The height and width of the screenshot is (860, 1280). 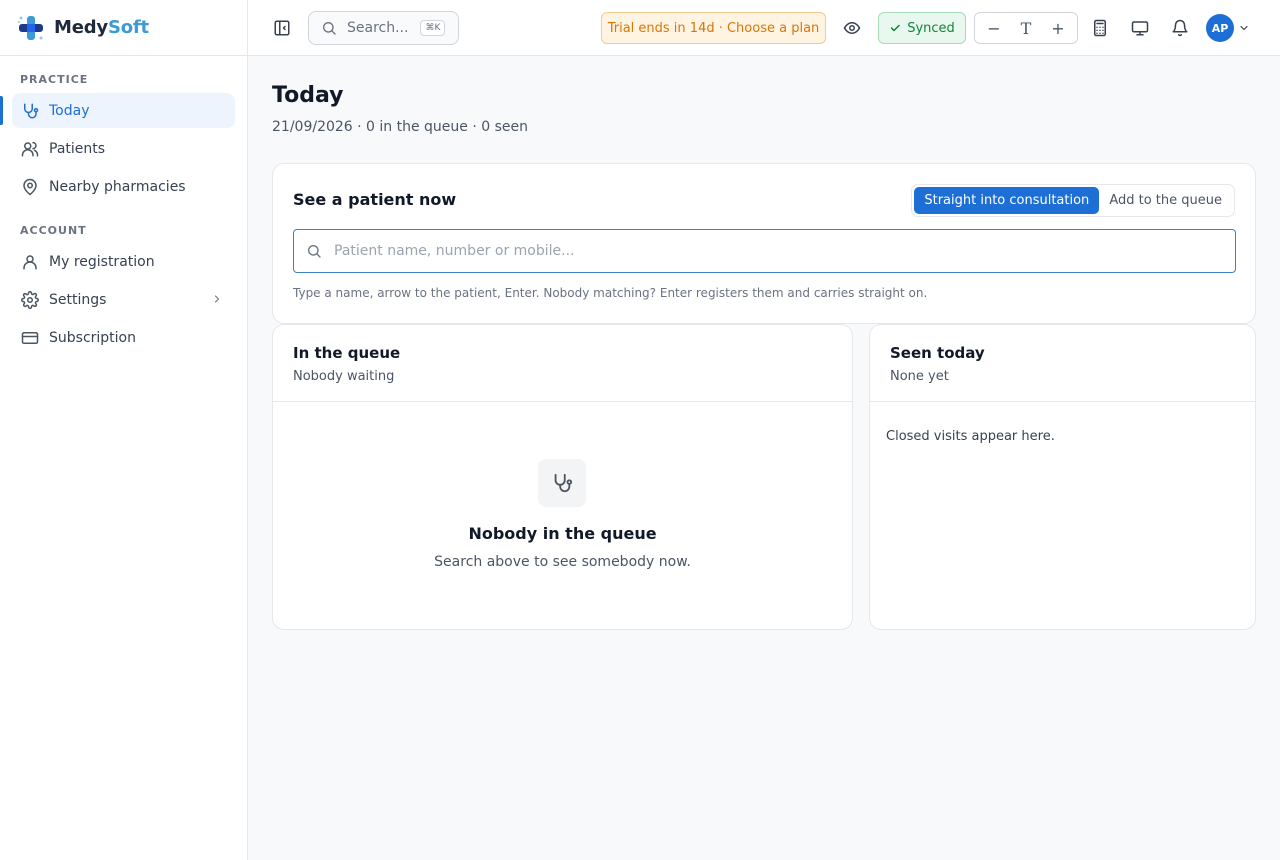 What do you see at coordinates (54, 79) in the screenshot?
I see `sidebar-section-practice: PRACTICE` at bounding box center [54, 79].